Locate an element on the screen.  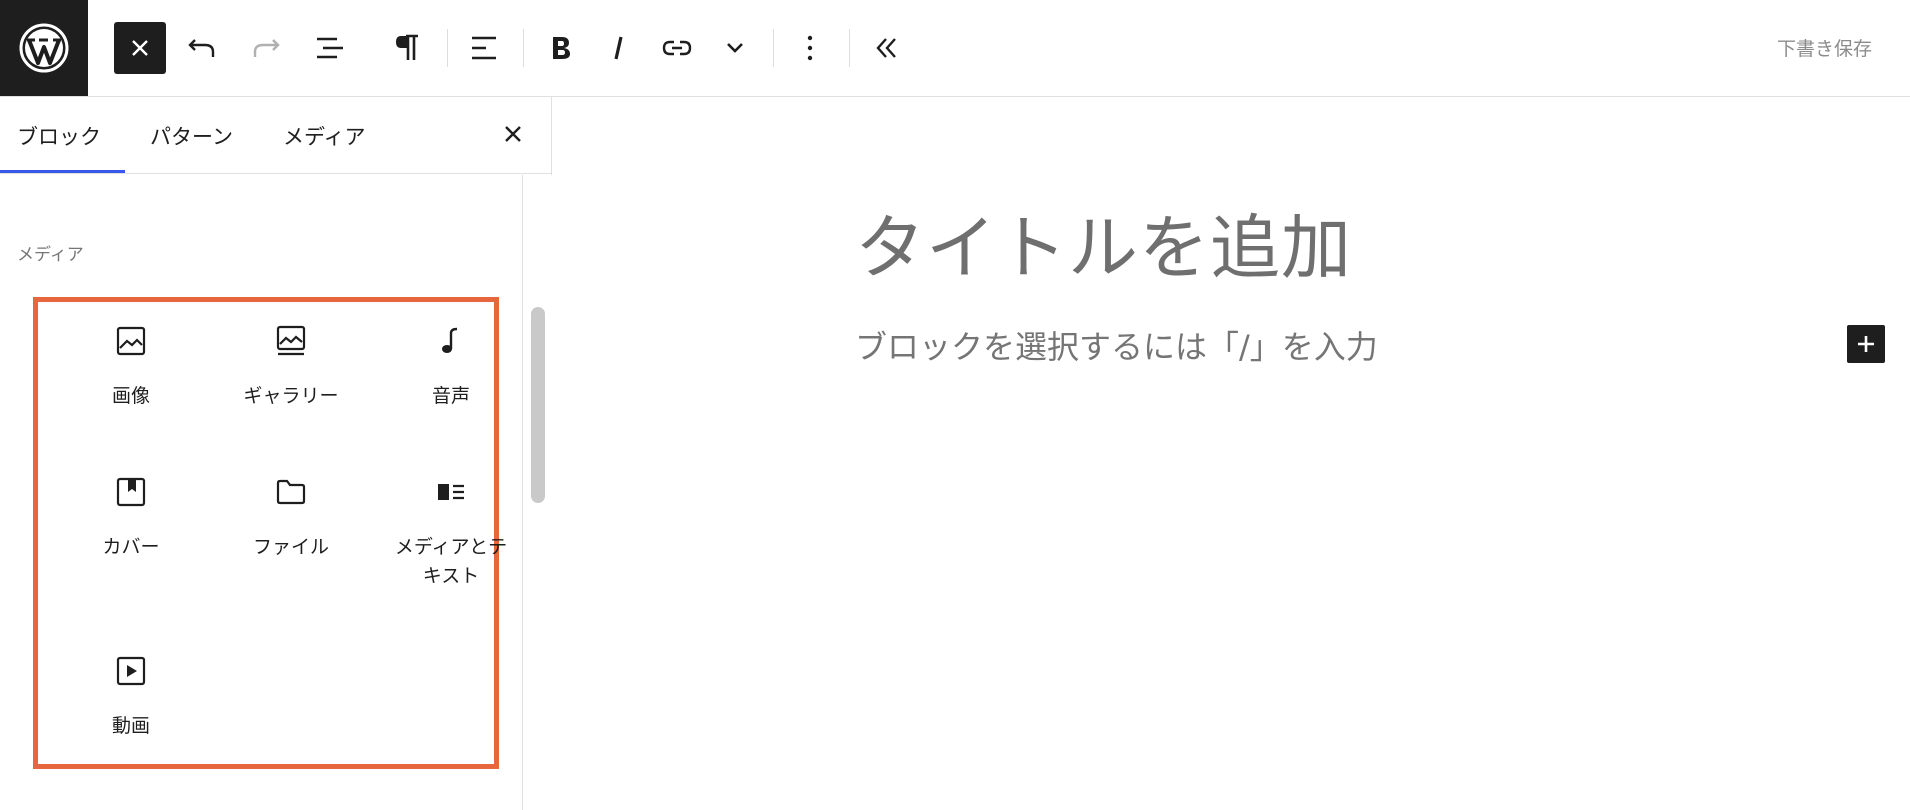
tab-blocks: ブロック is located at coordinates (59, 136).